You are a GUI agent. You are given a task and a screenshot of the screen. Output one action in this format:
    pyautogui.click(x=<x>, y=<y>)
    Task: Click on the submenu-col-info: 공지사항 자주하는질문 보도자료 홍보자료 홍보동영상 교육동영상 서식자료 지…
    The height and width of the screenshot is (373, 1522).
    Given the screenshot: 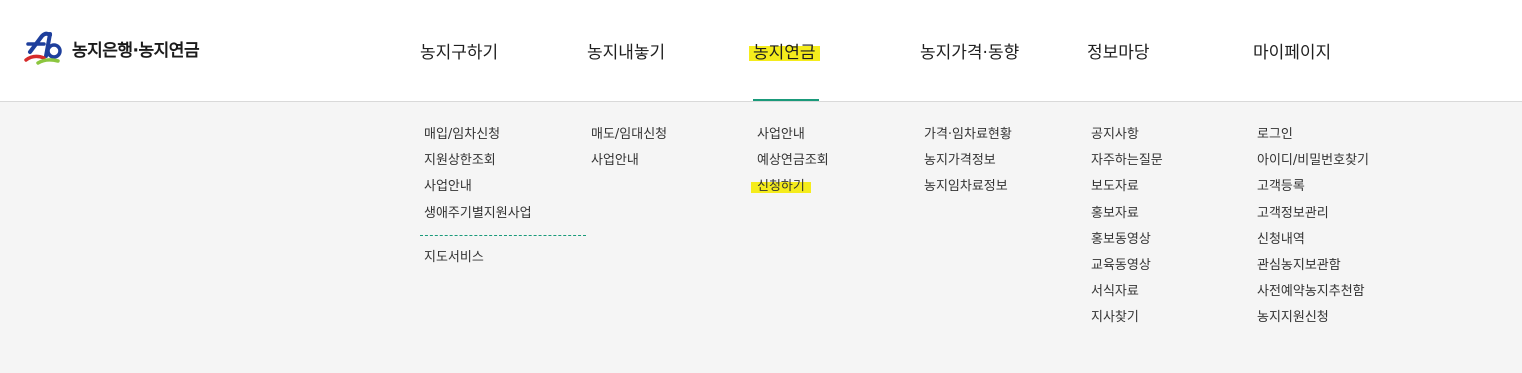 What is the action you would take?
    pyautogui.click(x=1127, y=231)
    